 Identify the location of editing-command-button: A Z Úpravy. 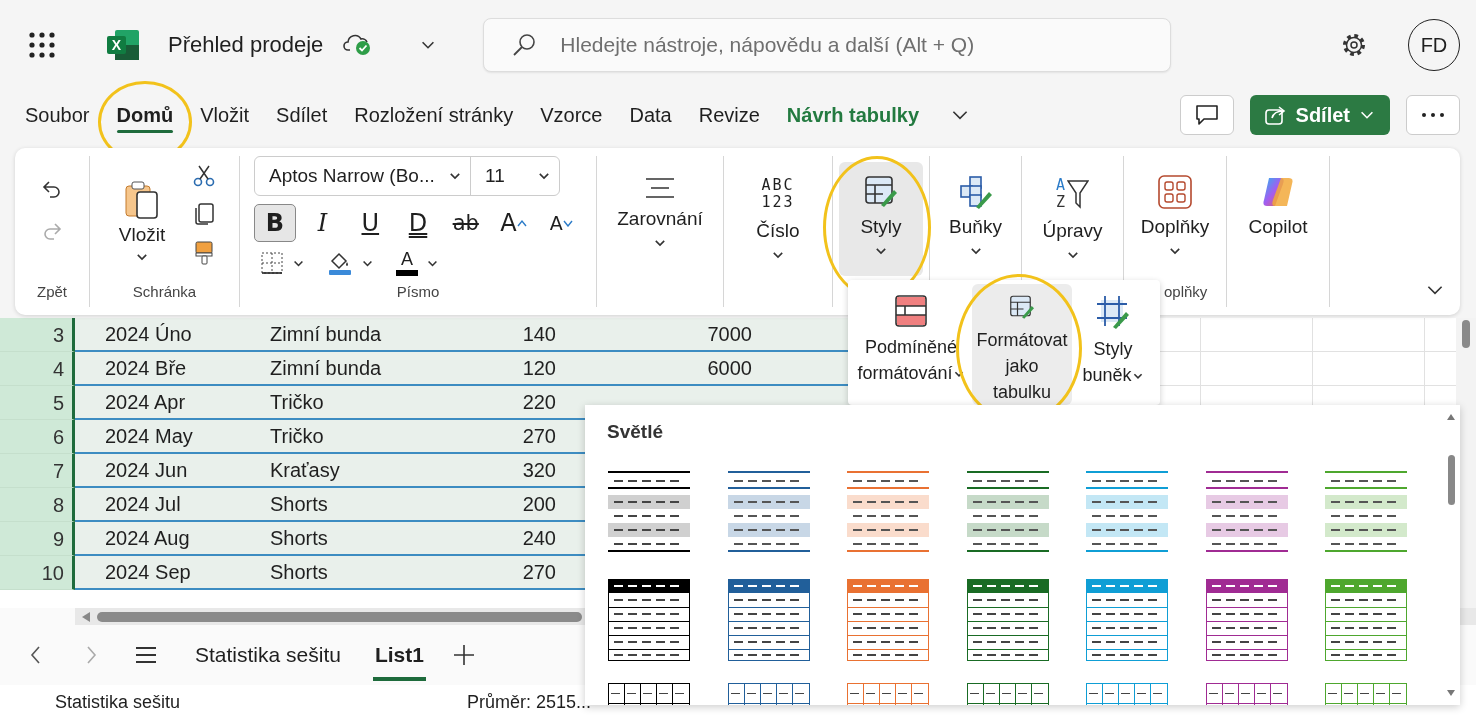
(1072, 219).